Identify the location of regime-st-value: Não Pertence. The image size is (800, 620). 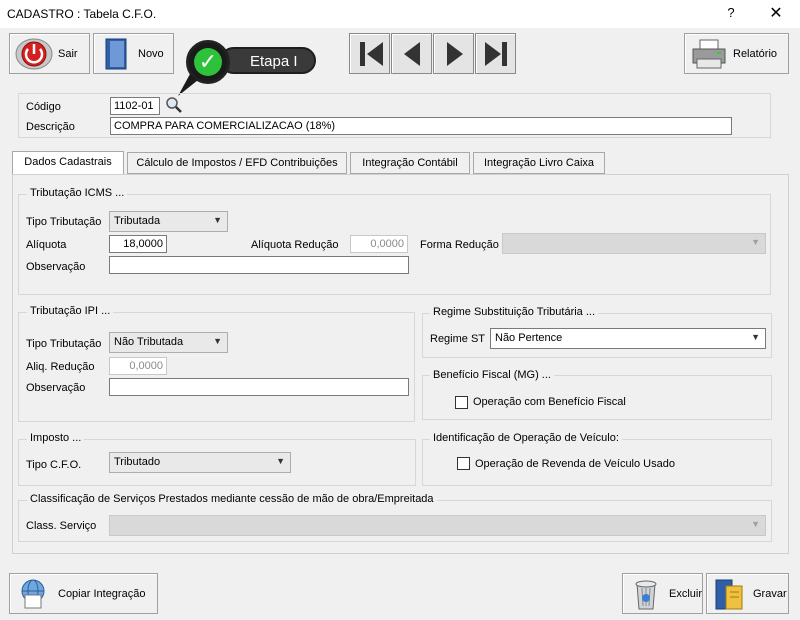
(529, 338).